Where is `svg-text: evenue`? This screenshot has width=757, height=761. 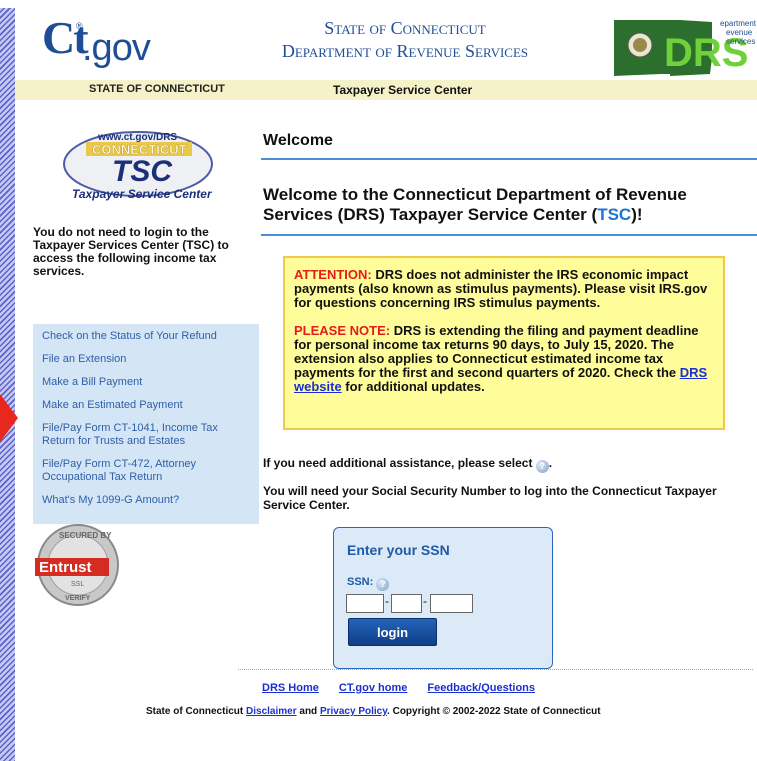 svg-text: evenue is located at coordinates (739, 32).